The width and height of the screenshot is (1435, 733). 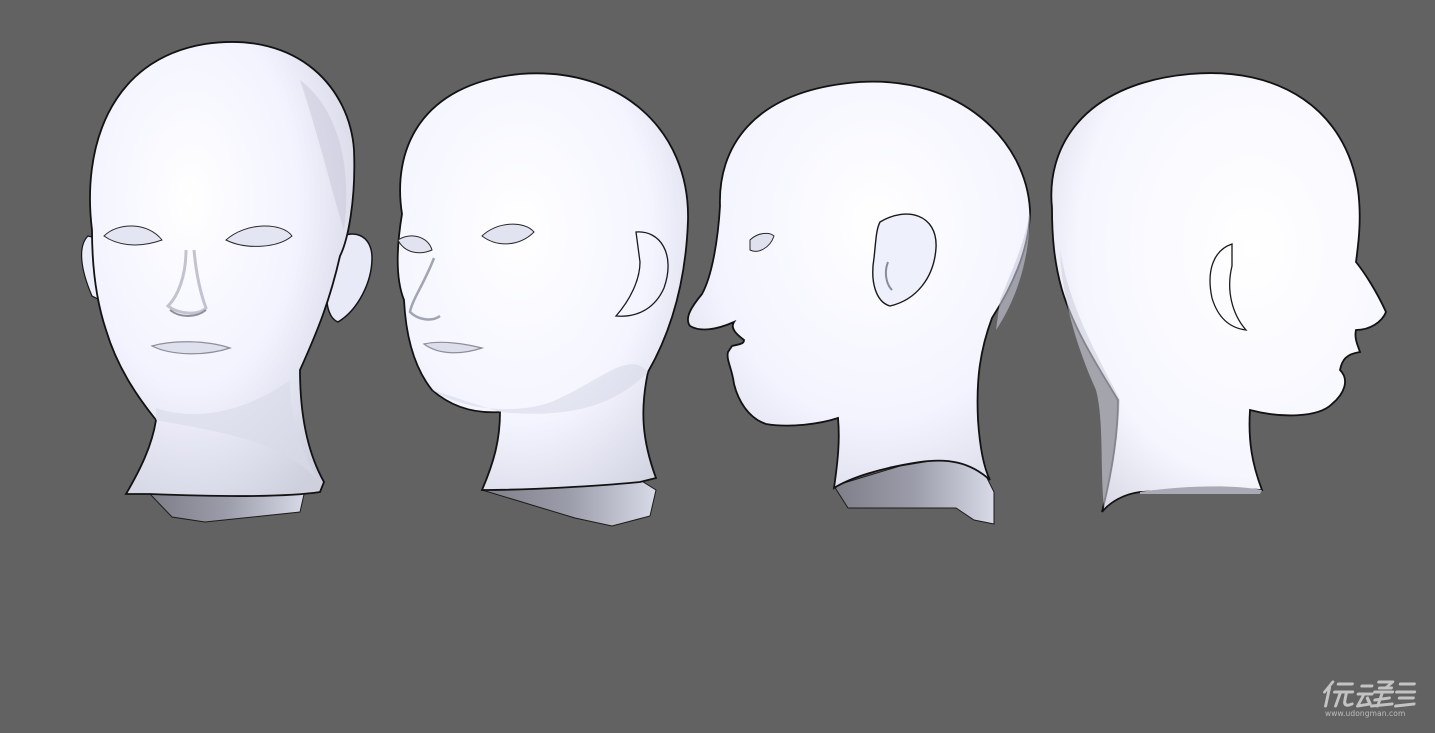 I want to click on head-three-quarter-view, so click(x=542, y=299).